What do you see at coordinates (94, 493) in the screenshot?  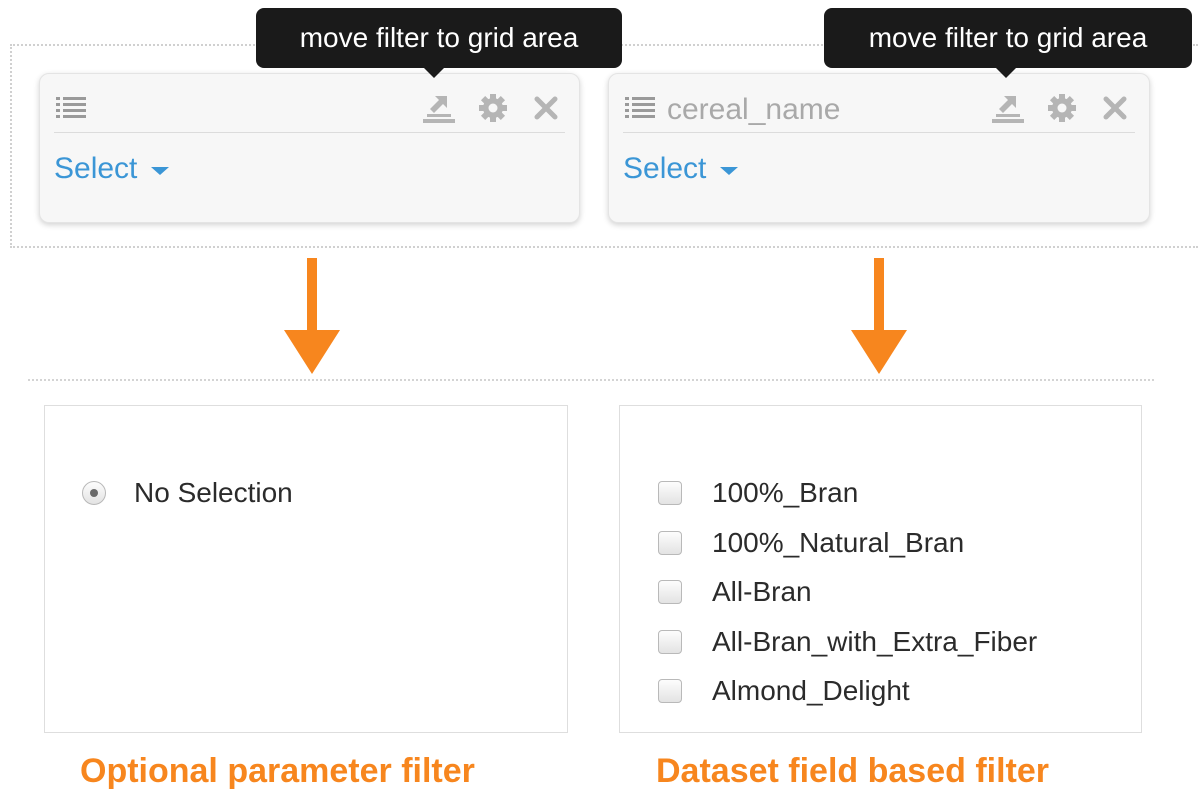 I see `radio-button` at bounding box center [94, 493].